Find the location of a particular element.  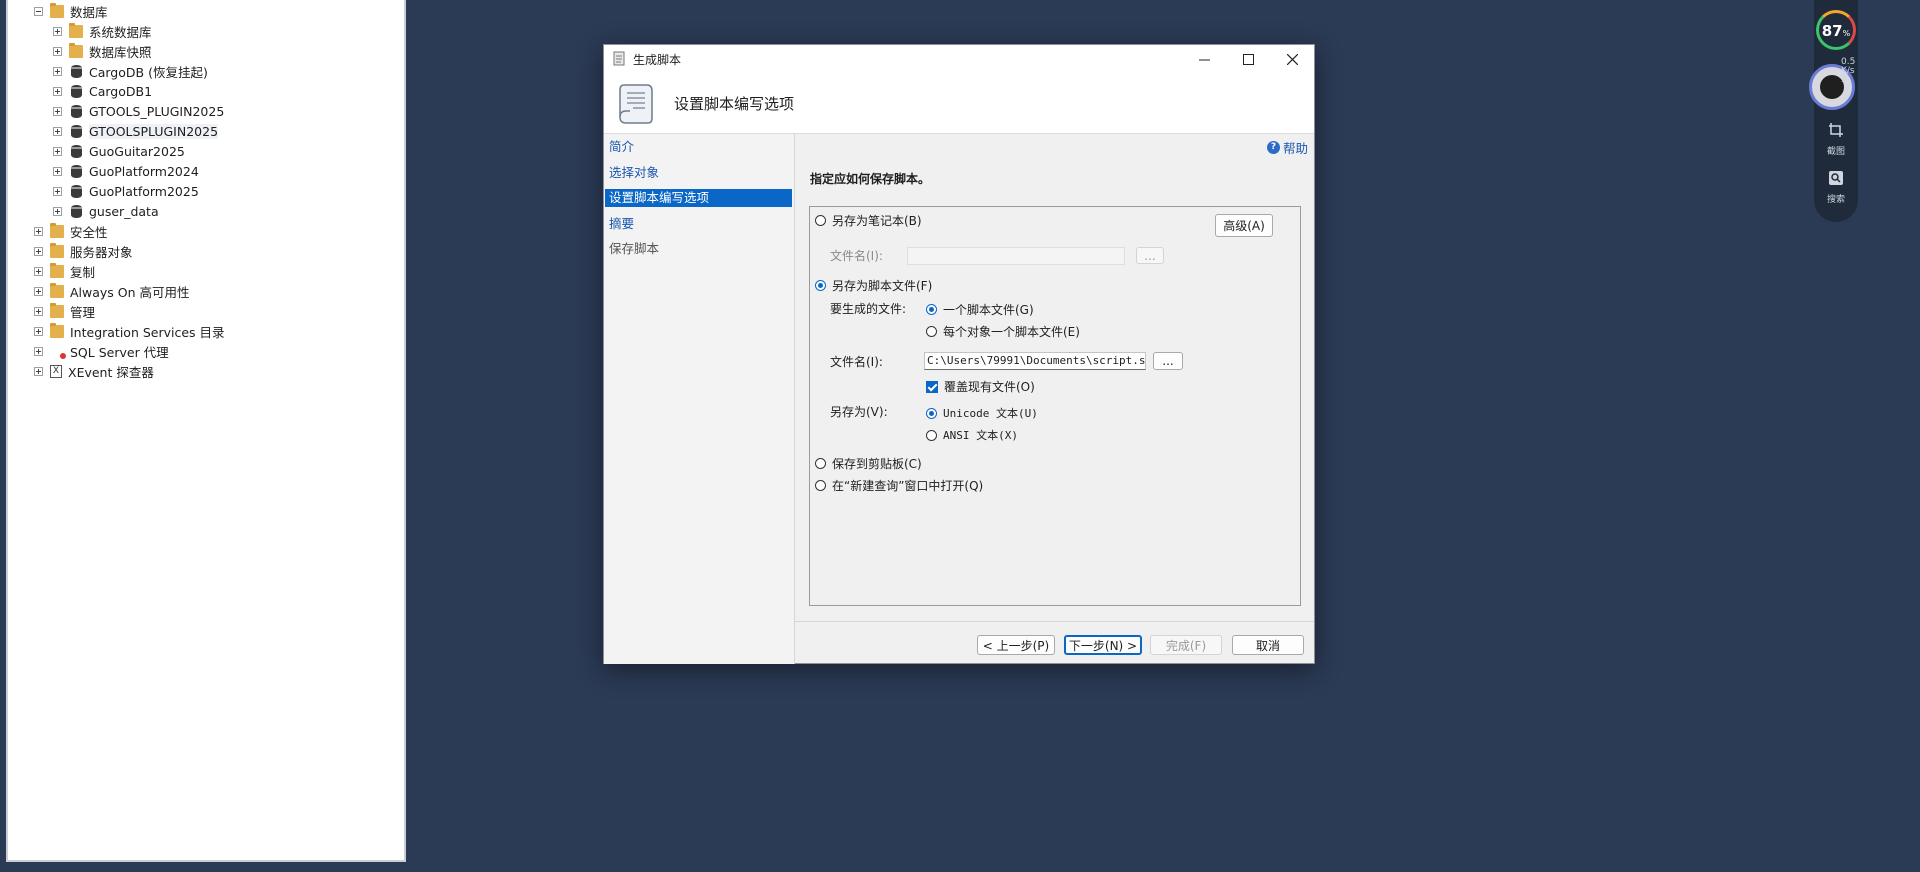

collapse-icon is located at coordinates (38, 11).